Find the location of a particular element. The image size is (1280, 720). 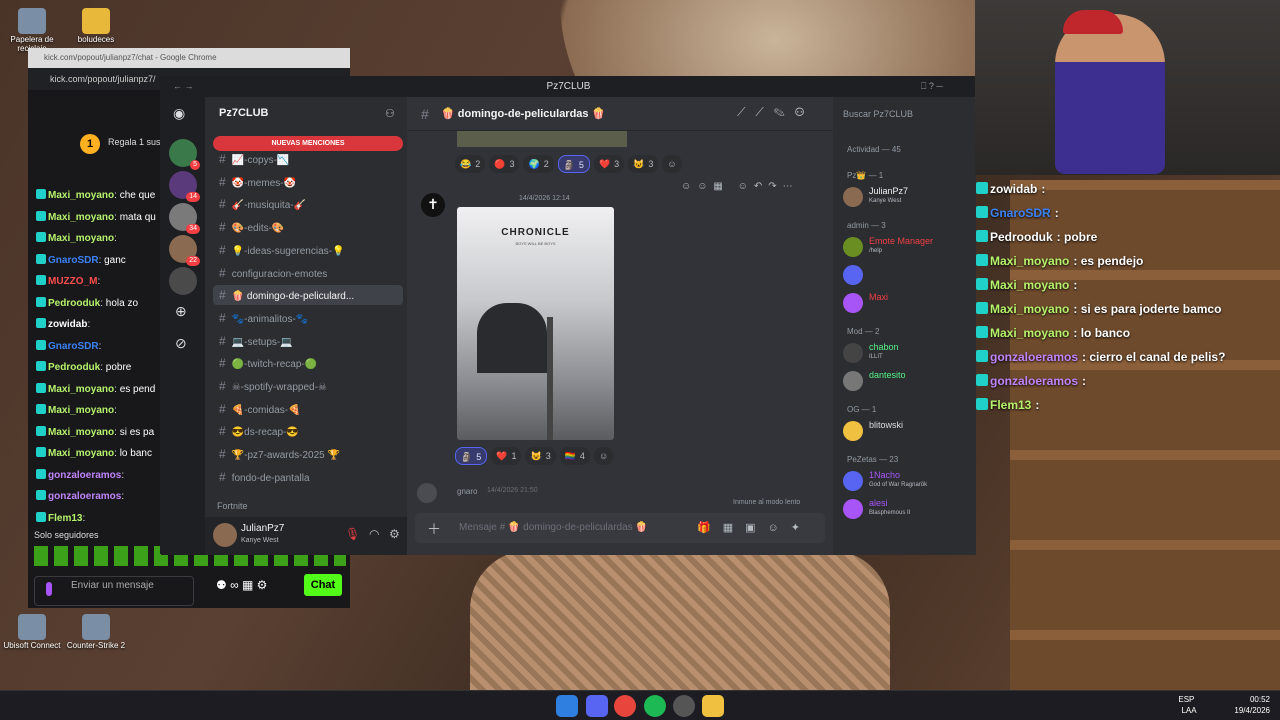

avatar is located at coordinates (225, 535).